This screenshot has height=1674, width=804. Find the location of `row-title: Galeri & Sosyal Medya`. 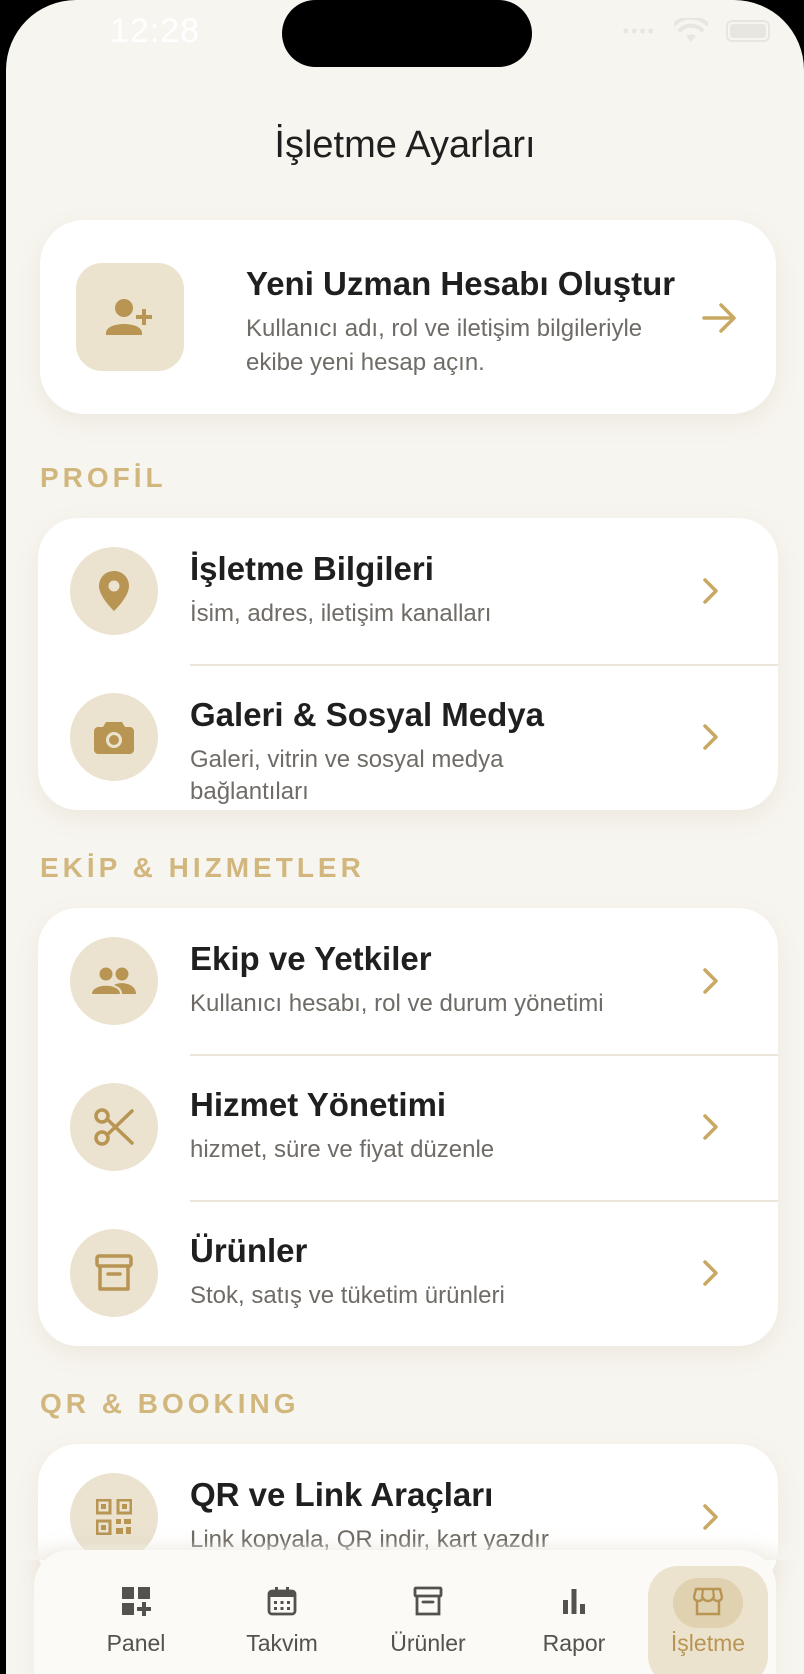

row-title: Galeri & Sosyal Medya is located at coordinates (367, 714).